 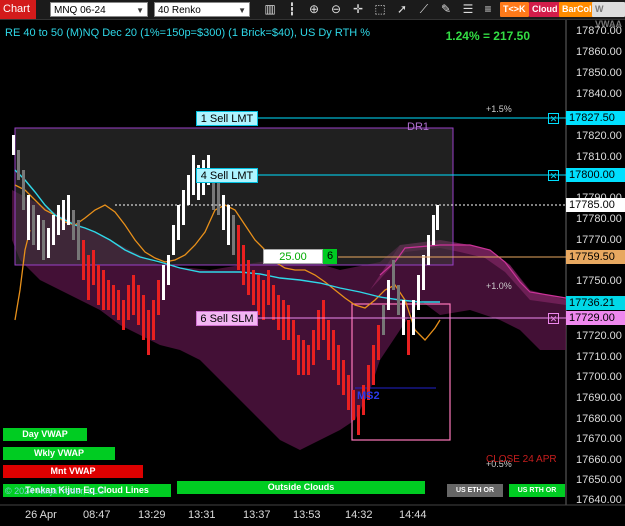 What do you see at coordinates (424, 9) in the screenshot?
I see `draw-line-icon: ⟋` at bounding box center [424, 9].